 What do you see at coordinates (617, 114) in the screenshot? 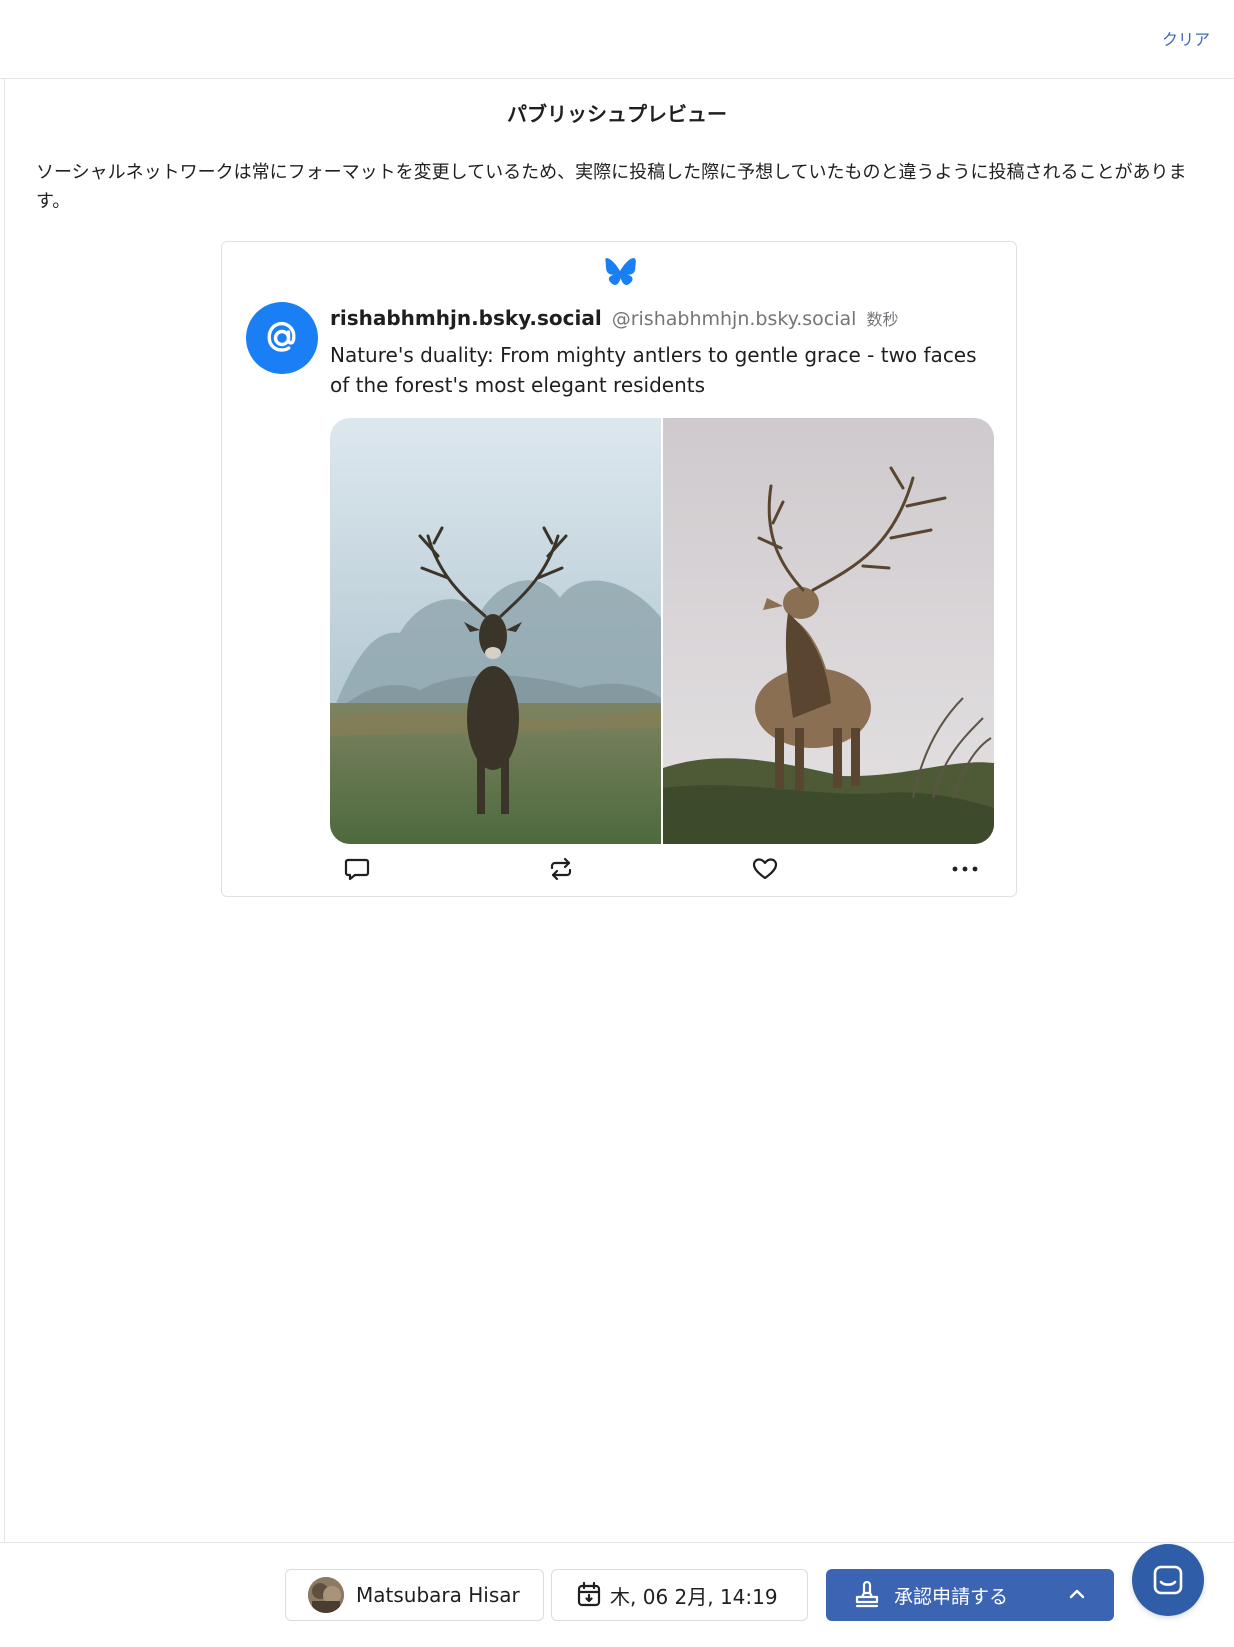
I see `page-title: パブリッシュプレビュー` at bounding box center [617, 114].